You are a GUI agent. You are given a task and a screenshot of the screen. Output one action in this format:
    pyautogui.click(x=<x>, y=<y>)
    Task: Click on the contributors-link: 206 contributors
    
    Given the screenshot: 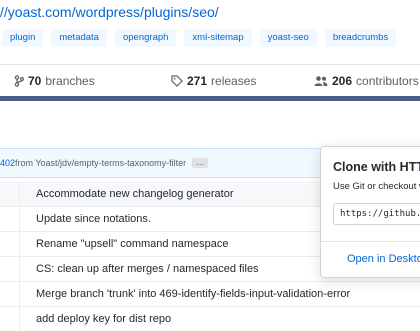 What is the action you would take?
    pyautogui.click(x=366, y=81)
    